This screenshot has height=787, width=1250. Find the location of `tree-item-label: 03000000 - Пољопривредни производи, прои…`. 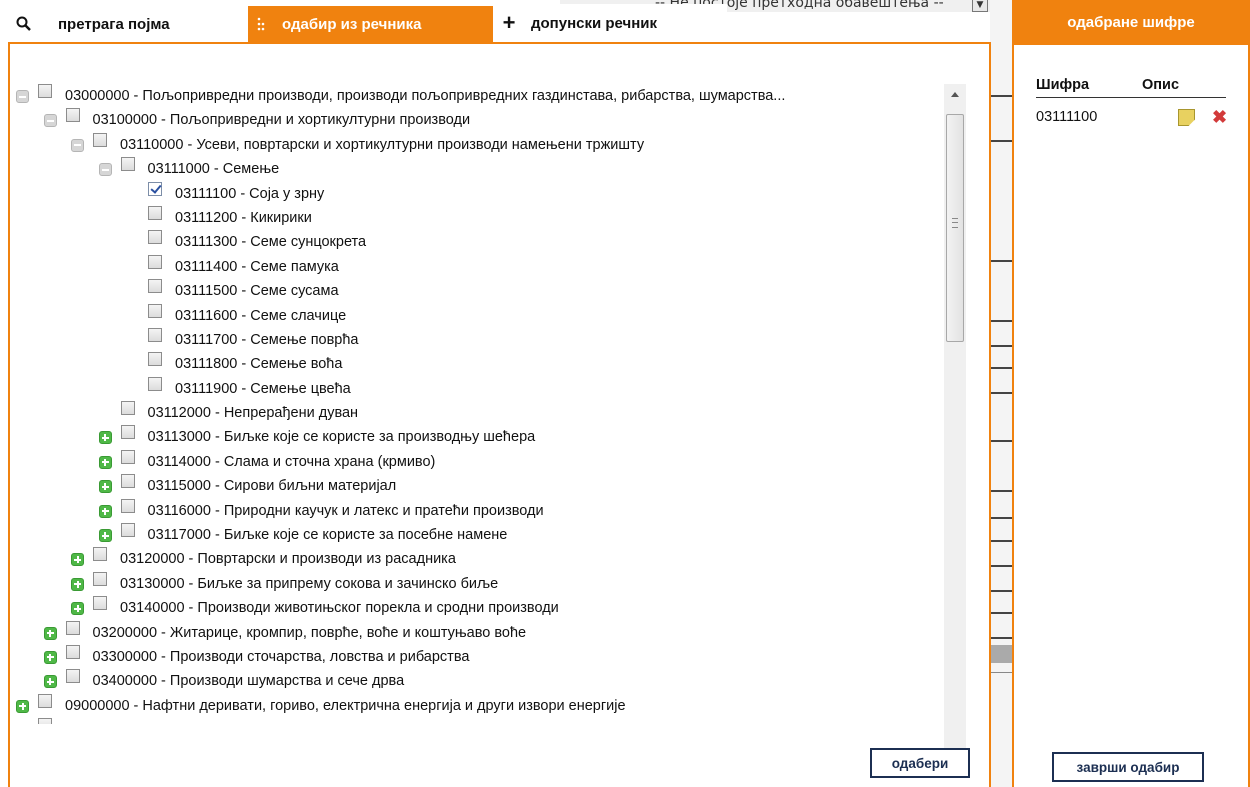

tree-item-label: 03000000 - Пољопривредни производи, прои… is located at coordinates (425, 96).